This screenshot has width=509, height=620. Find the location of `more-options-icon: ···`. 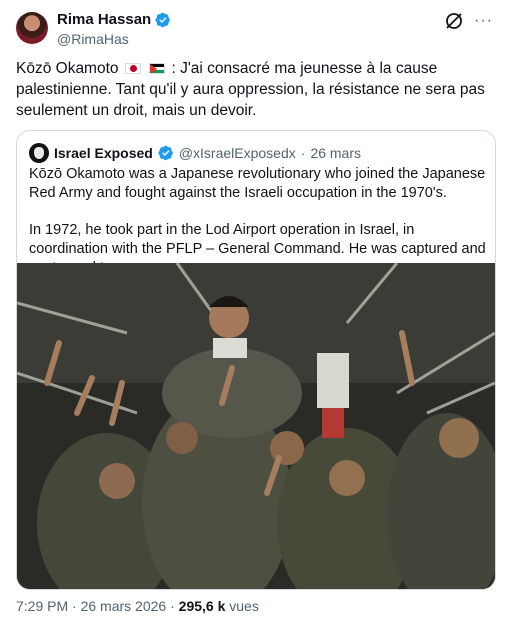

more-options-icon: ··· is located at coordinates (483, 21).